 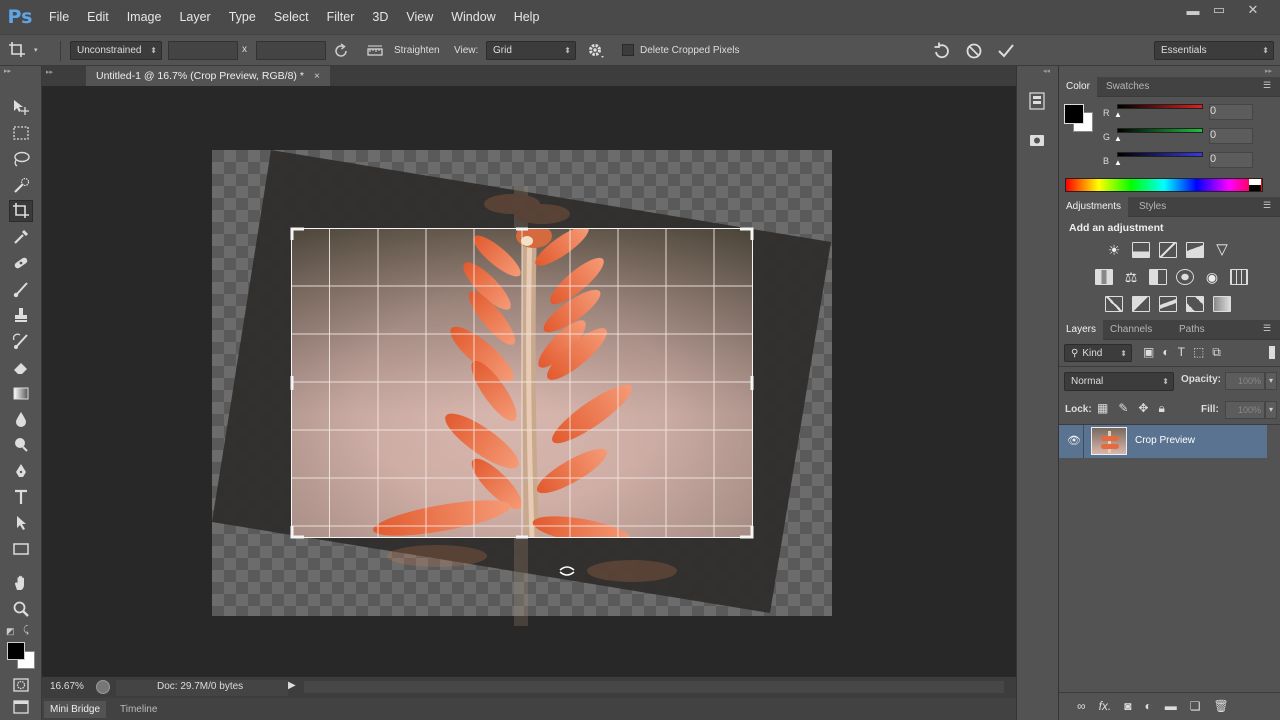 What do you see at coordinates (419, 17) in the screenshot?
I see `menu-view: View` at bounding box center [419, 17].